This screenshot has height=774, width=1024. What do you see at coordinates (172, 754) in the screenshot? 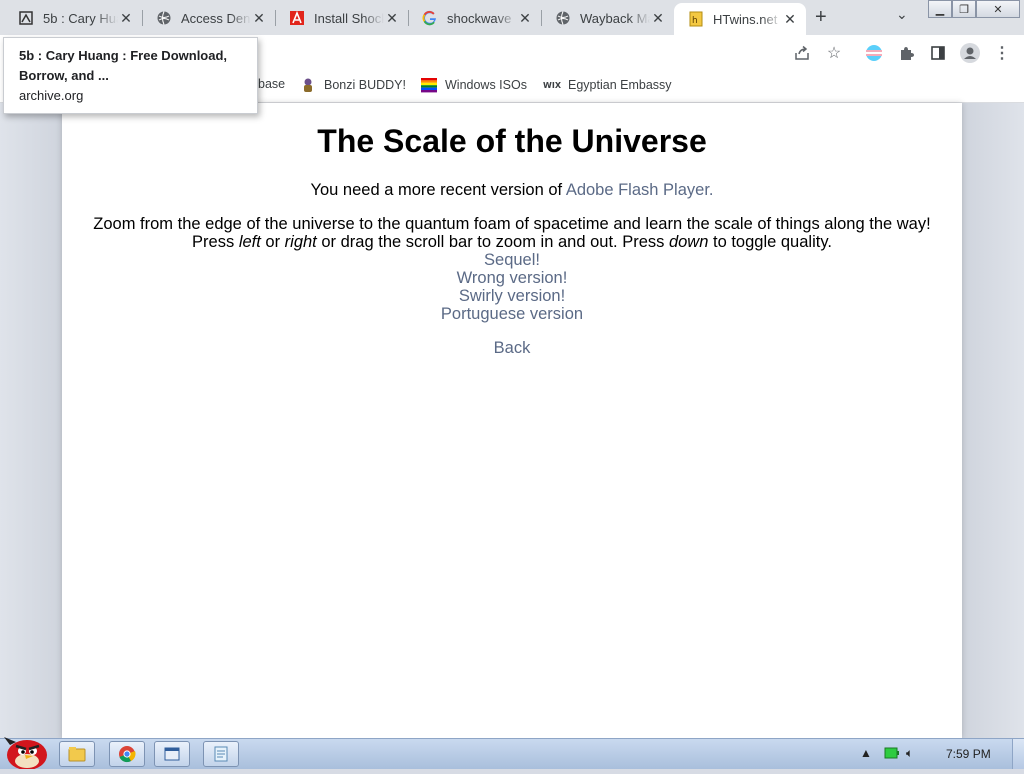
I see `window-switch-taskbar-button` at bounding box center [172, 754].